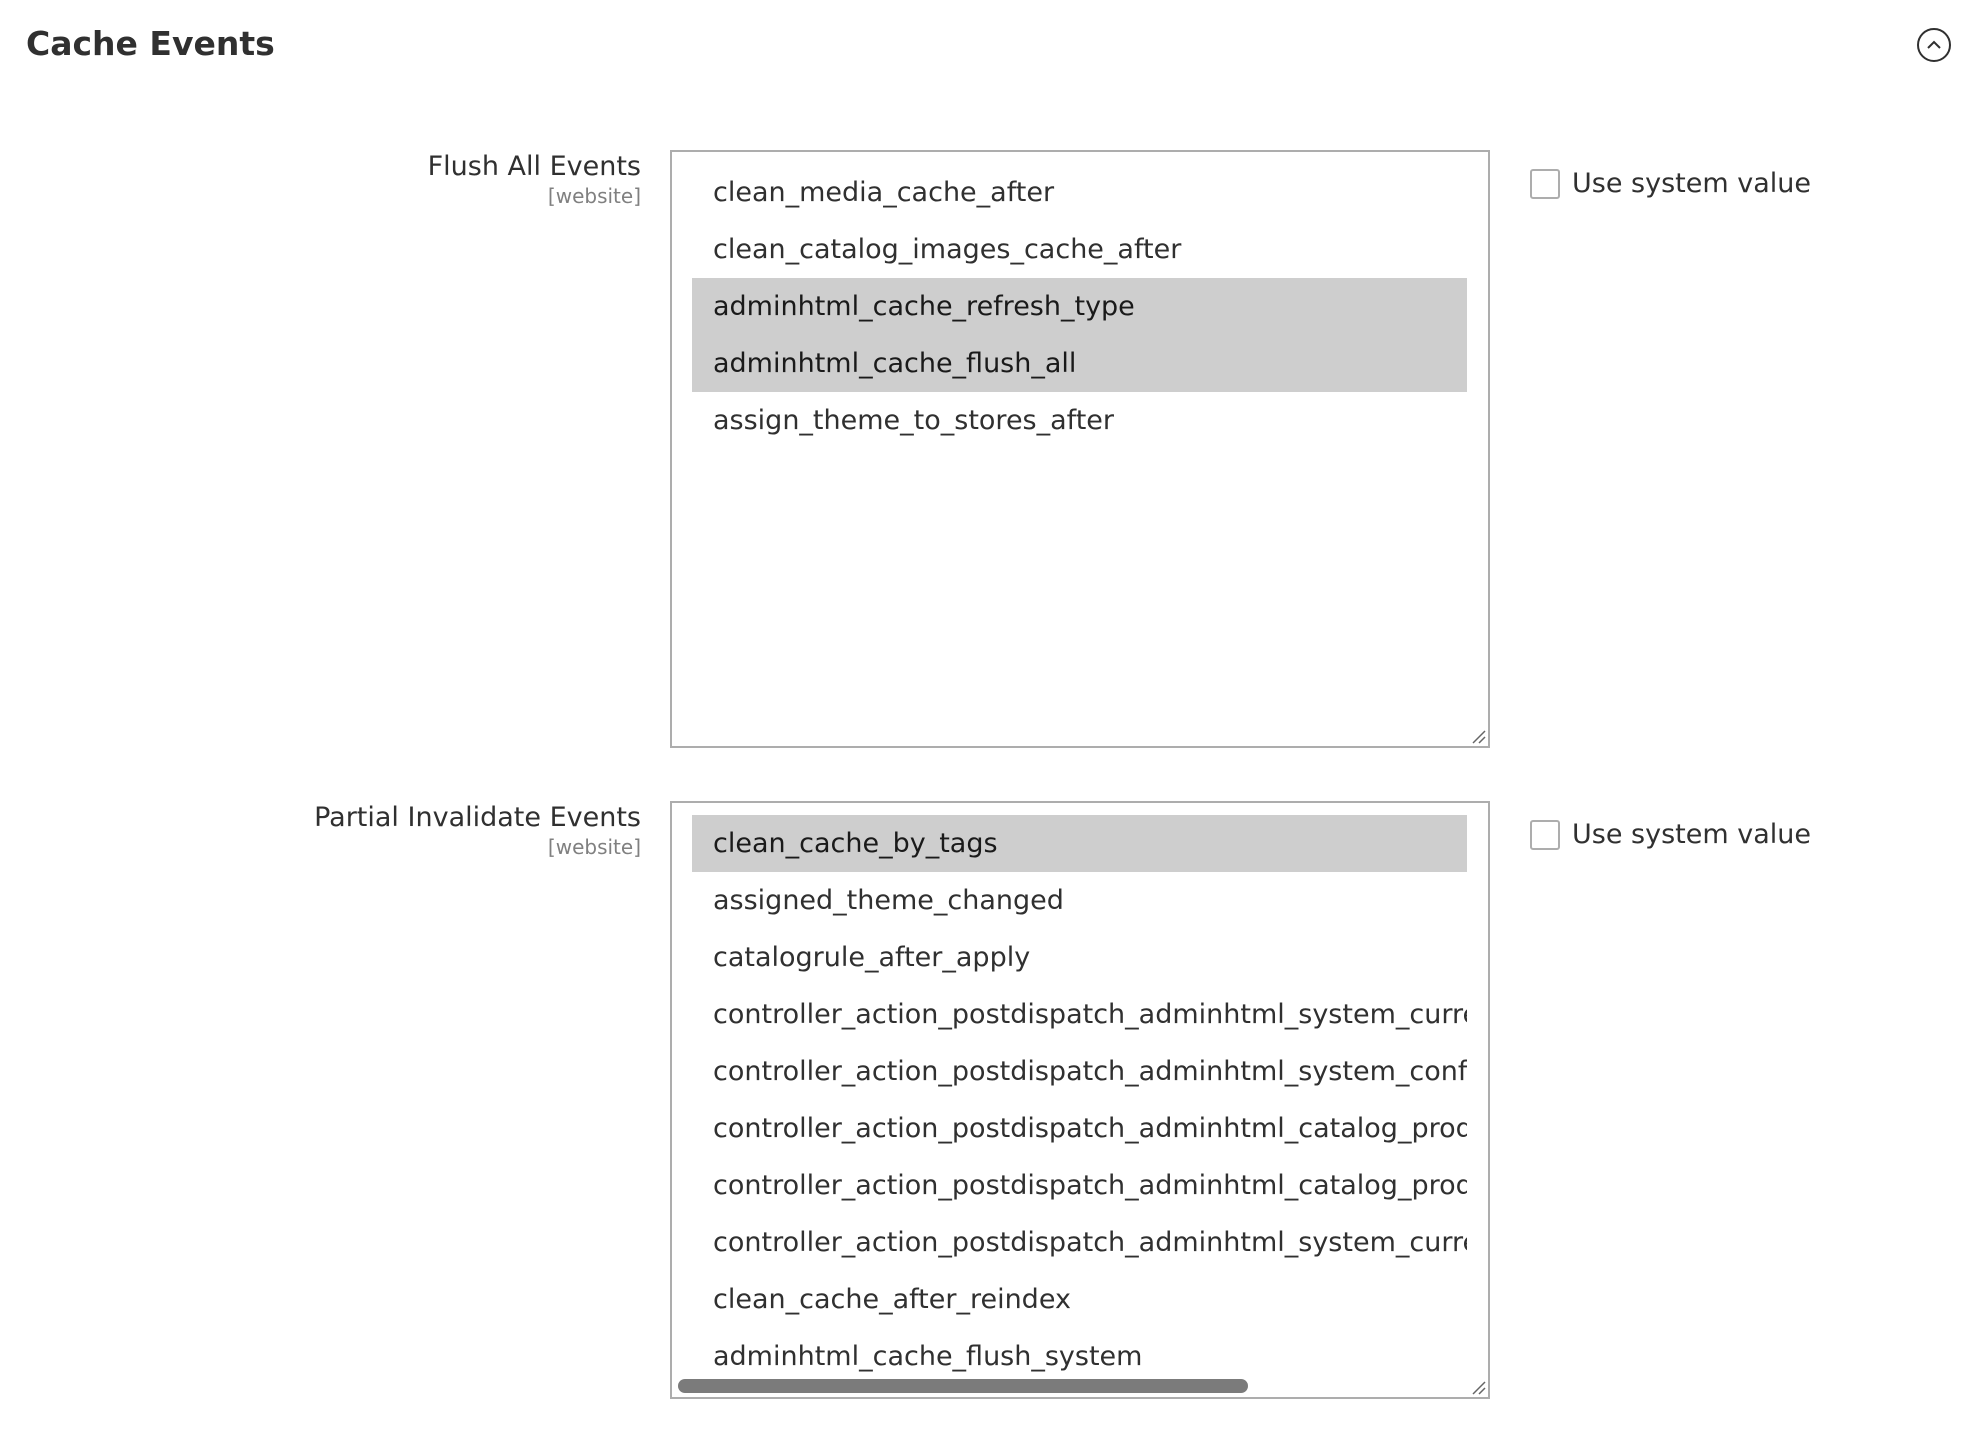  Describe the element at coordinates (1079, 420) in the screenshot. I see `option-item: assign_theme_to_stores_after` at that location.